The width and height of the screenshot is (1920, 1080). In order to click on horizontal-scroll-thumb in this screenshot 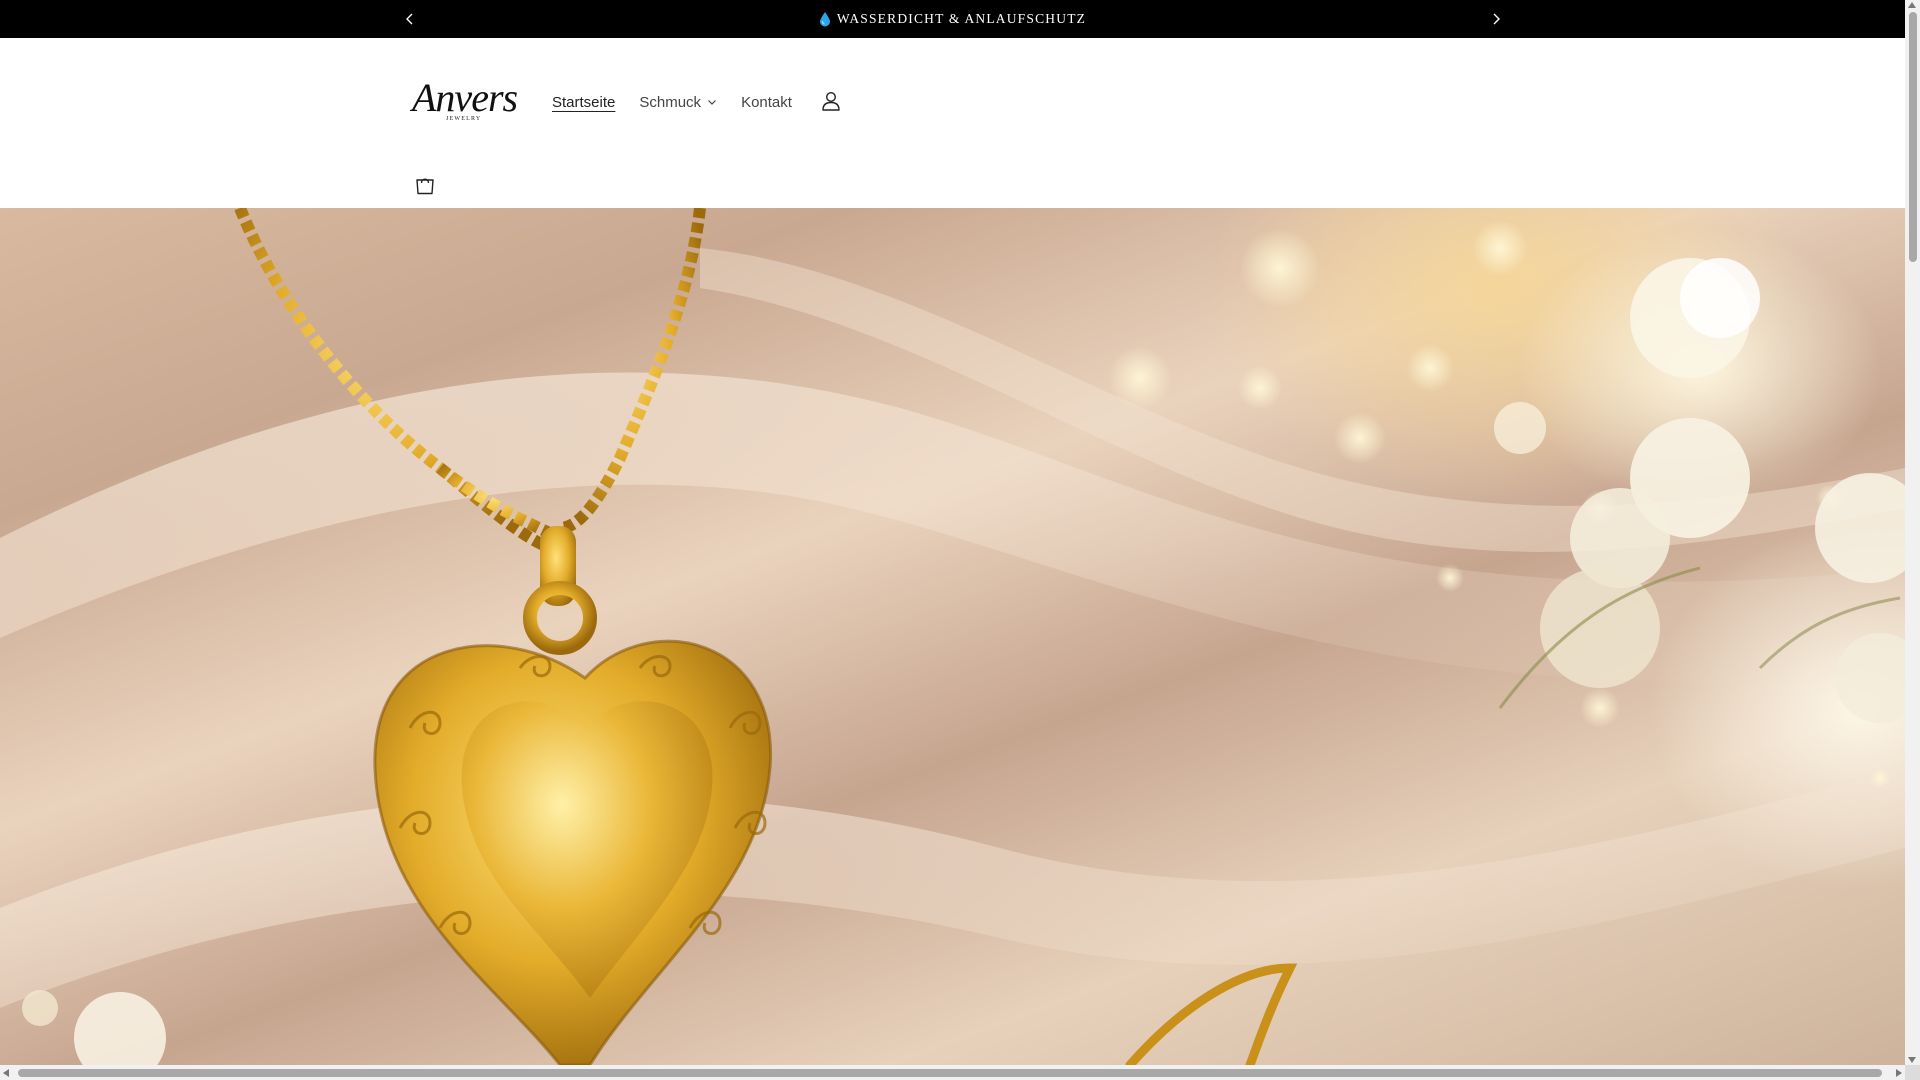, I will do `click(950, 1073)`.